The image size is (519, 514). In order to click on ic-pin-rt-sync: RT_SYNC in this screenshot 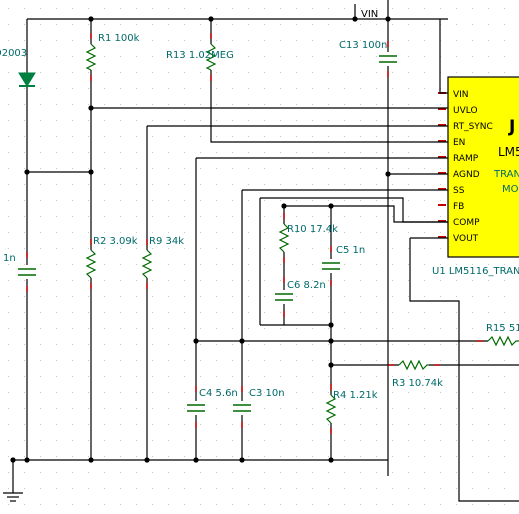, I will do `click(473, 127)`.